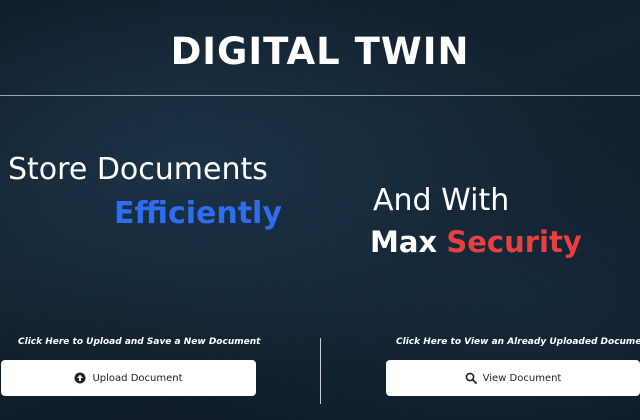 Image resolution: width=640 pixels, height=420 pixels. What do you see at coordinates (514, 242) in the screenshot?
I see `tagline-security: Security` at bounding box center [514, 242].